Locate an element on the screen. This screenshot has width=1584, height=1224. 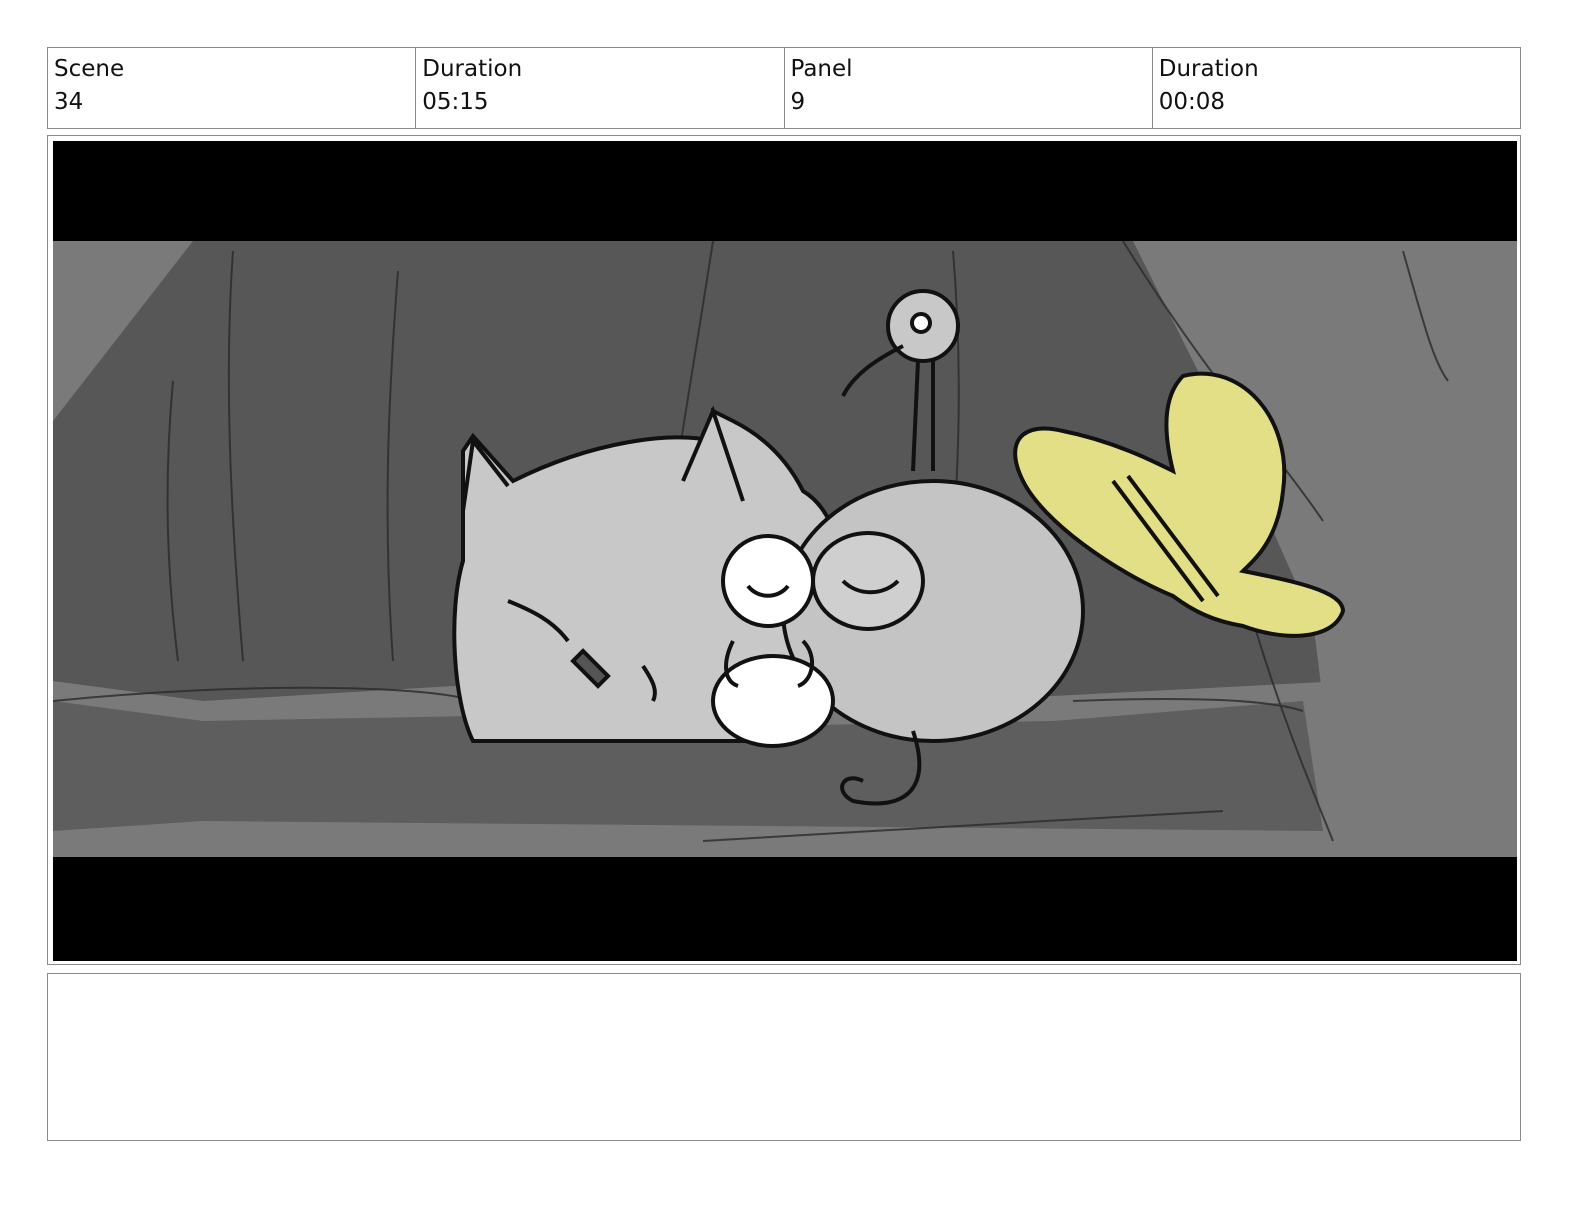
scene-value: 34 is located at coordinates (69, 102).